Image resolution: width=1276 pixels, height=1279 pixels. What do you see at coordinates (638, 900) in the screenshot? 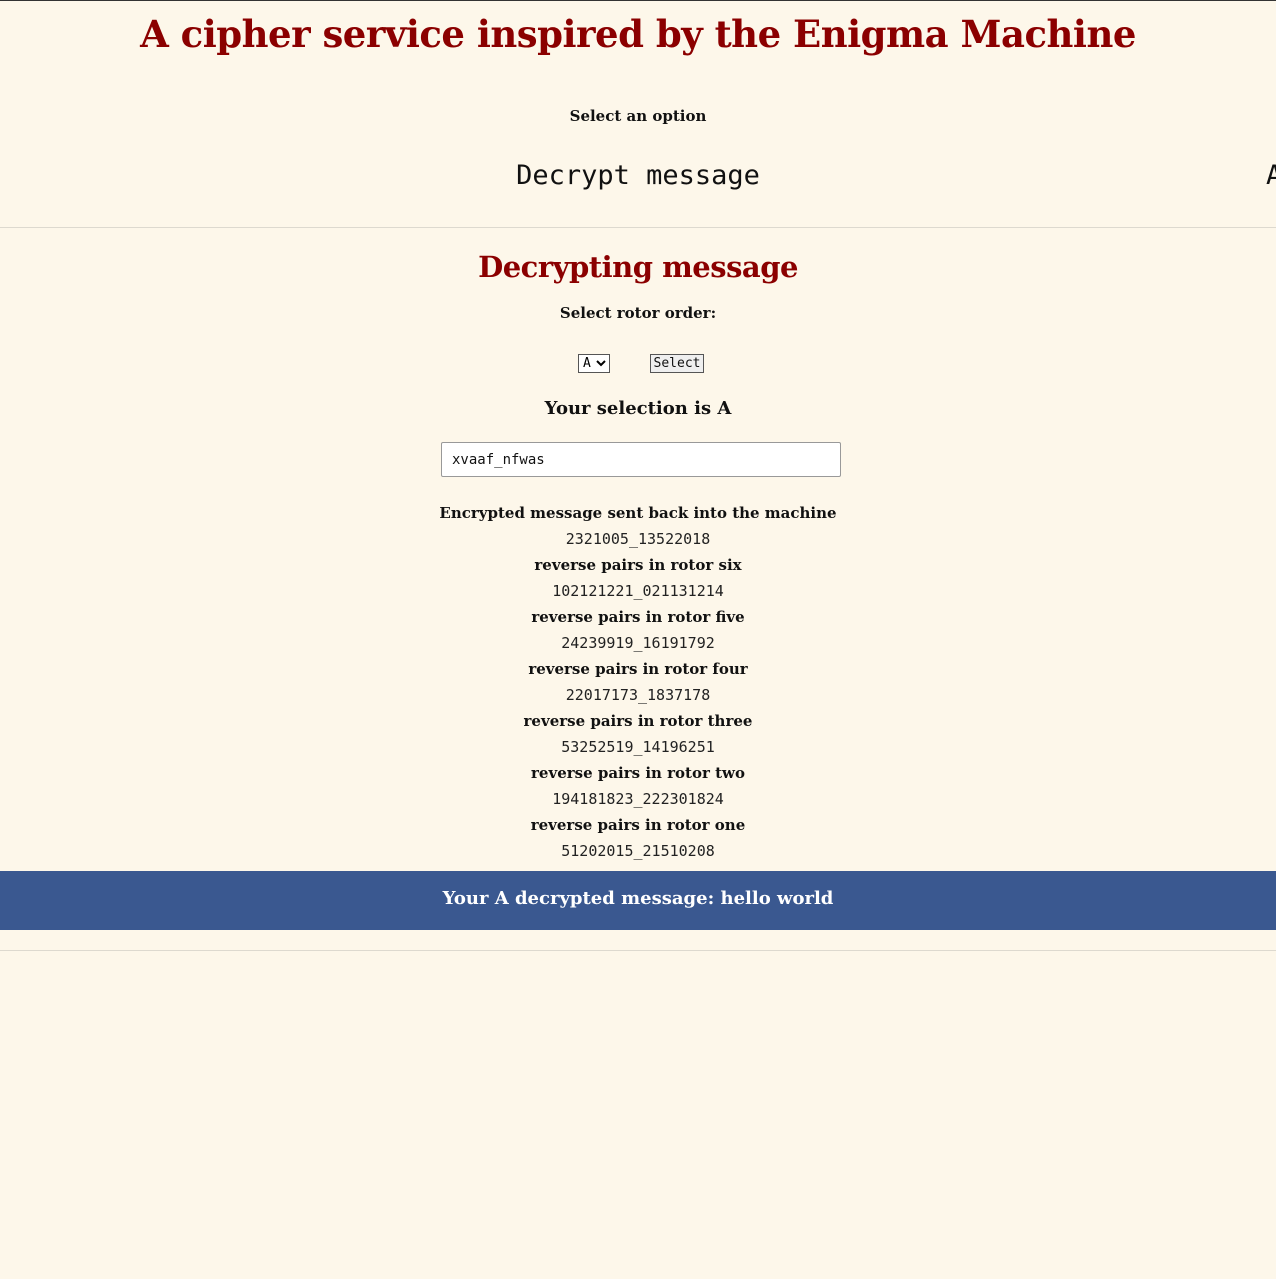
I see `decrypted-result-banner: Your A decrypted message: hello world` at bounding box center [638, 900].